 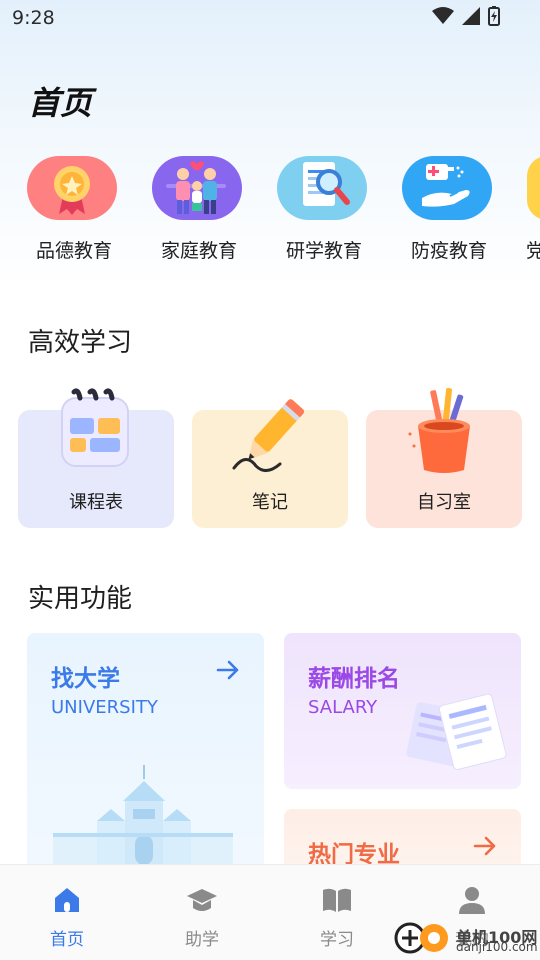 What do you see at coordinates (421, 938) in the screenshot?
I see `watermark-logo-icon` at bounding box center [421, 938].